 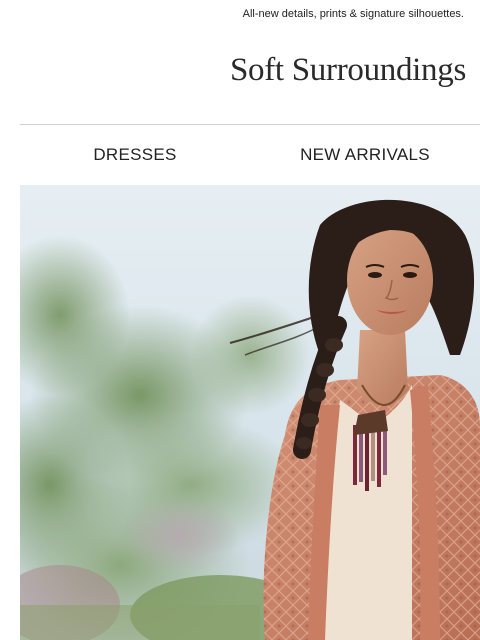 I want to click on brand-logo: Soft Surroundings, so click(x=348, y=70).